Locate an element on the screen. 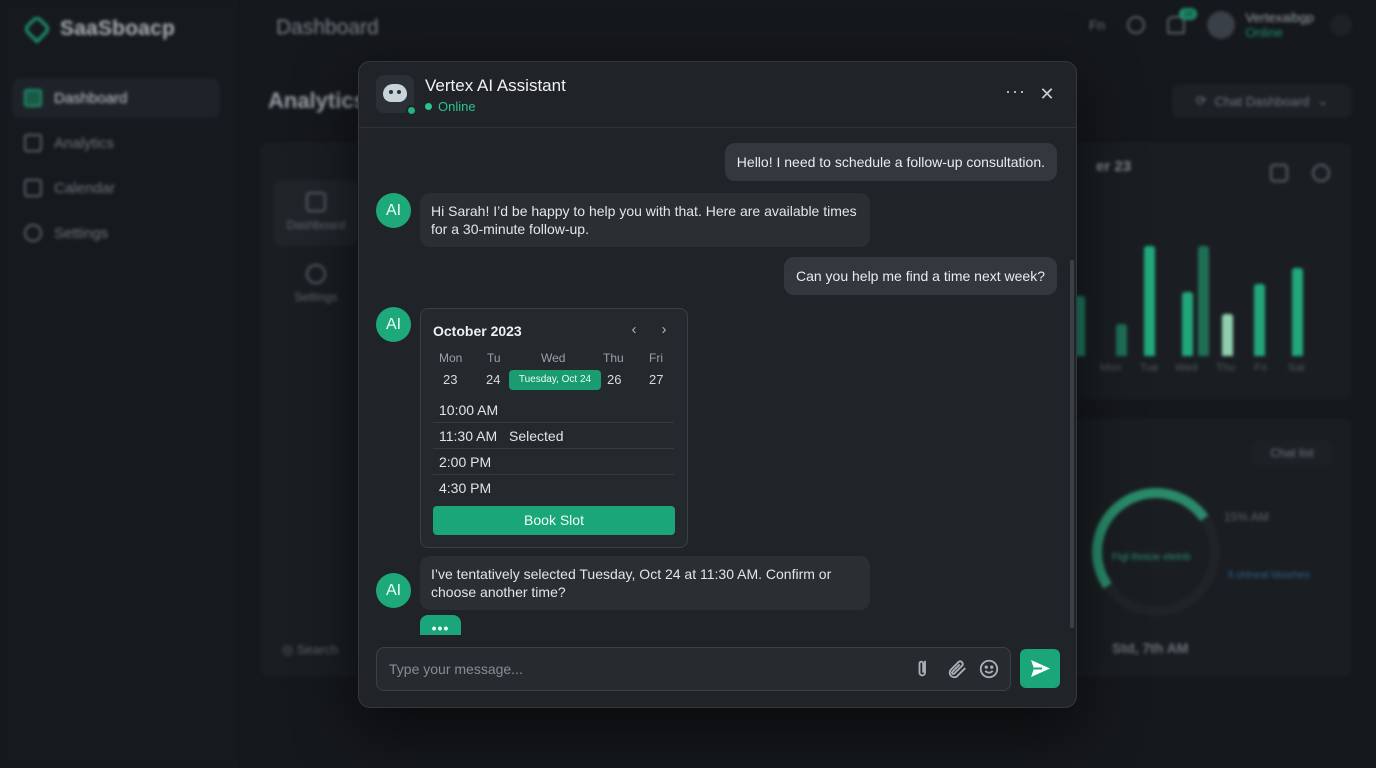 This screenshot has height=768, width=1376. calendar-date: 27 is located at coordinates (656, 379).